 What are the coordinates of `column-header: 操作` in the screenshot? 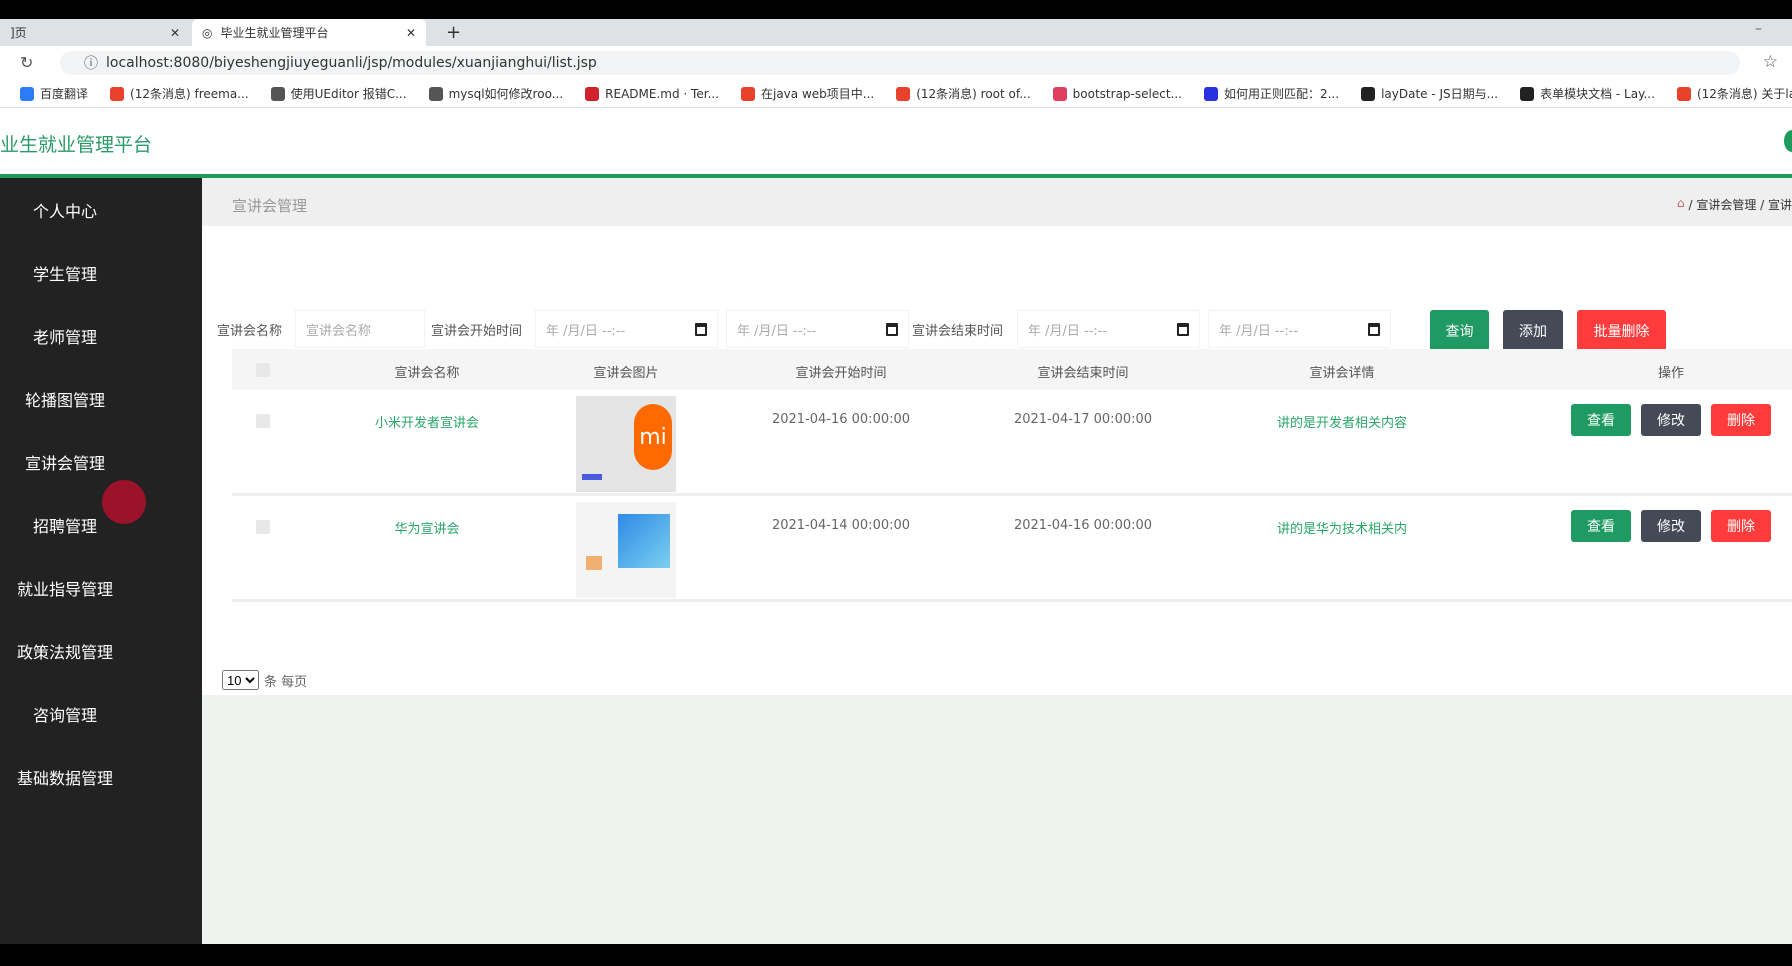 It's located at (1671, 373).